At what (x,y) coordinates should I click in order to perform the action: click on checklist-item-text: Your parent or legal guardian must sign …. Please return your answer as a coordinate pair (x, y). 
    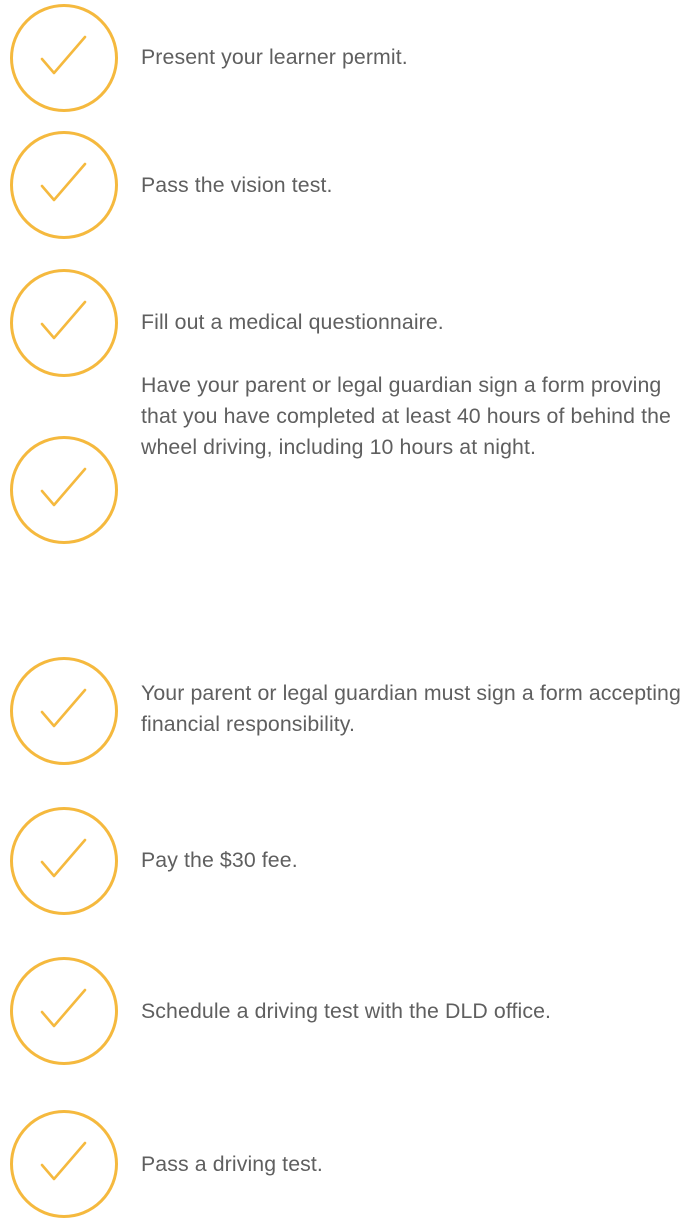
    Looking at the image, I should click on (411, 708).